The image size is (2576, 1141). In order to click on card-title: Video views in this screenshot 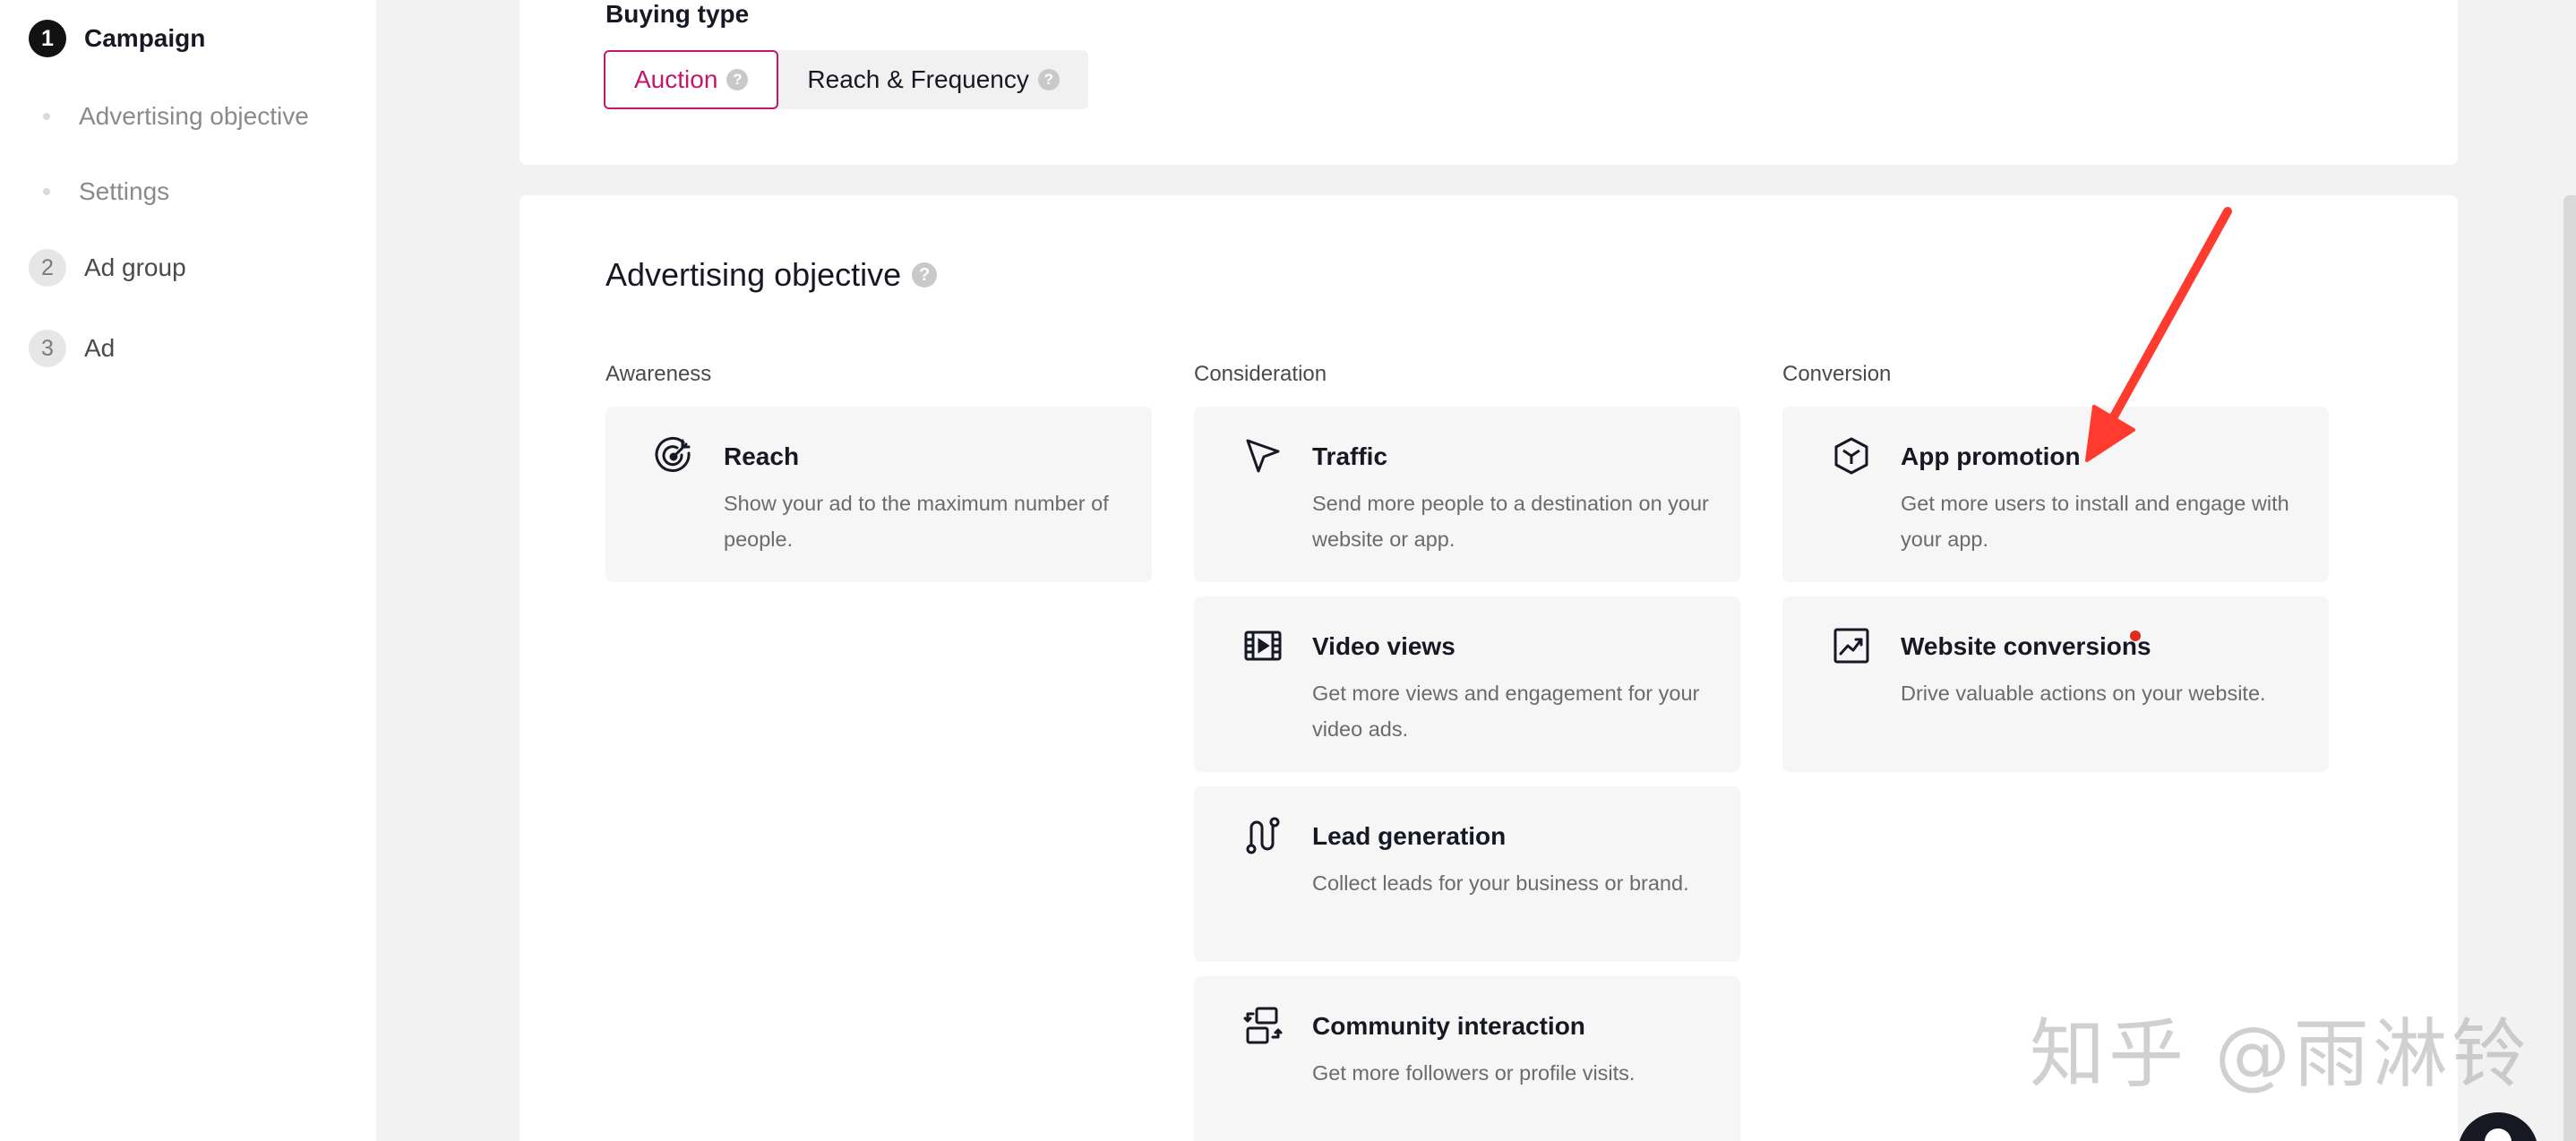, I will do `click(1383, 646)`.